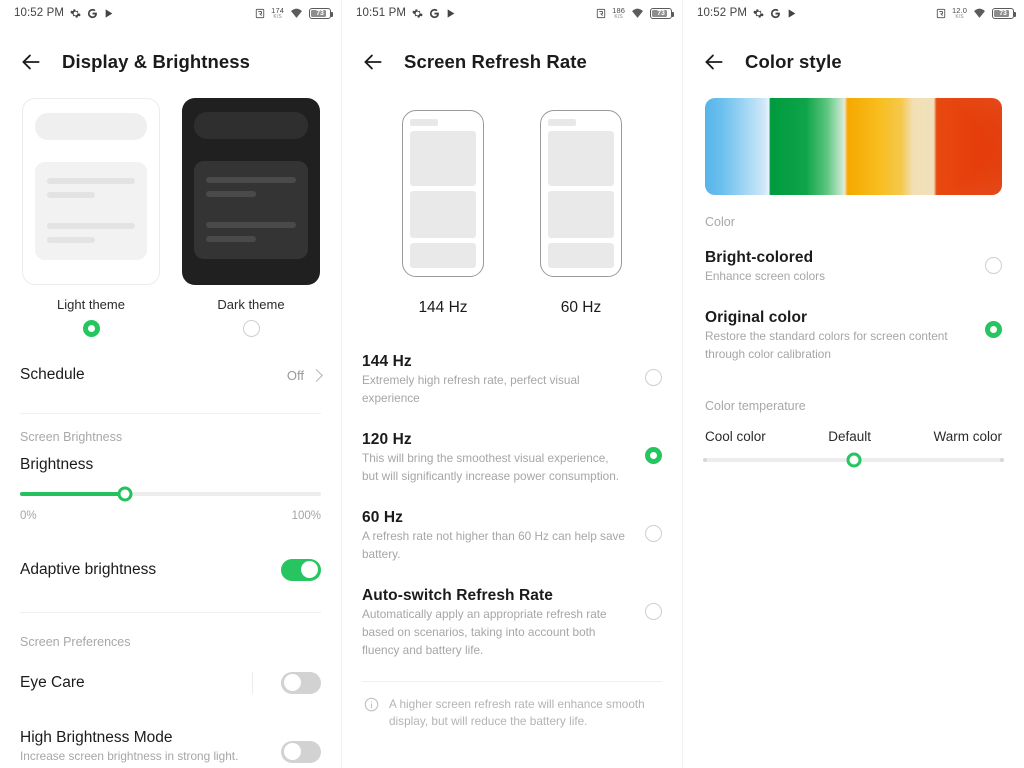 Image resolution: width=1024 pixels, height=768 pixels. I want to click on status-bar-right: 12.0 K/S 73, so click(976, 13).